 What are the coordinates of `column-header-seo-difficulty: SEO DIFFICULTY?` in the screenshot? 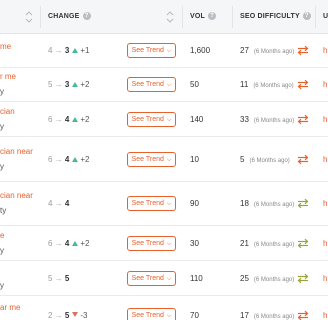 It's located at (275, 17).